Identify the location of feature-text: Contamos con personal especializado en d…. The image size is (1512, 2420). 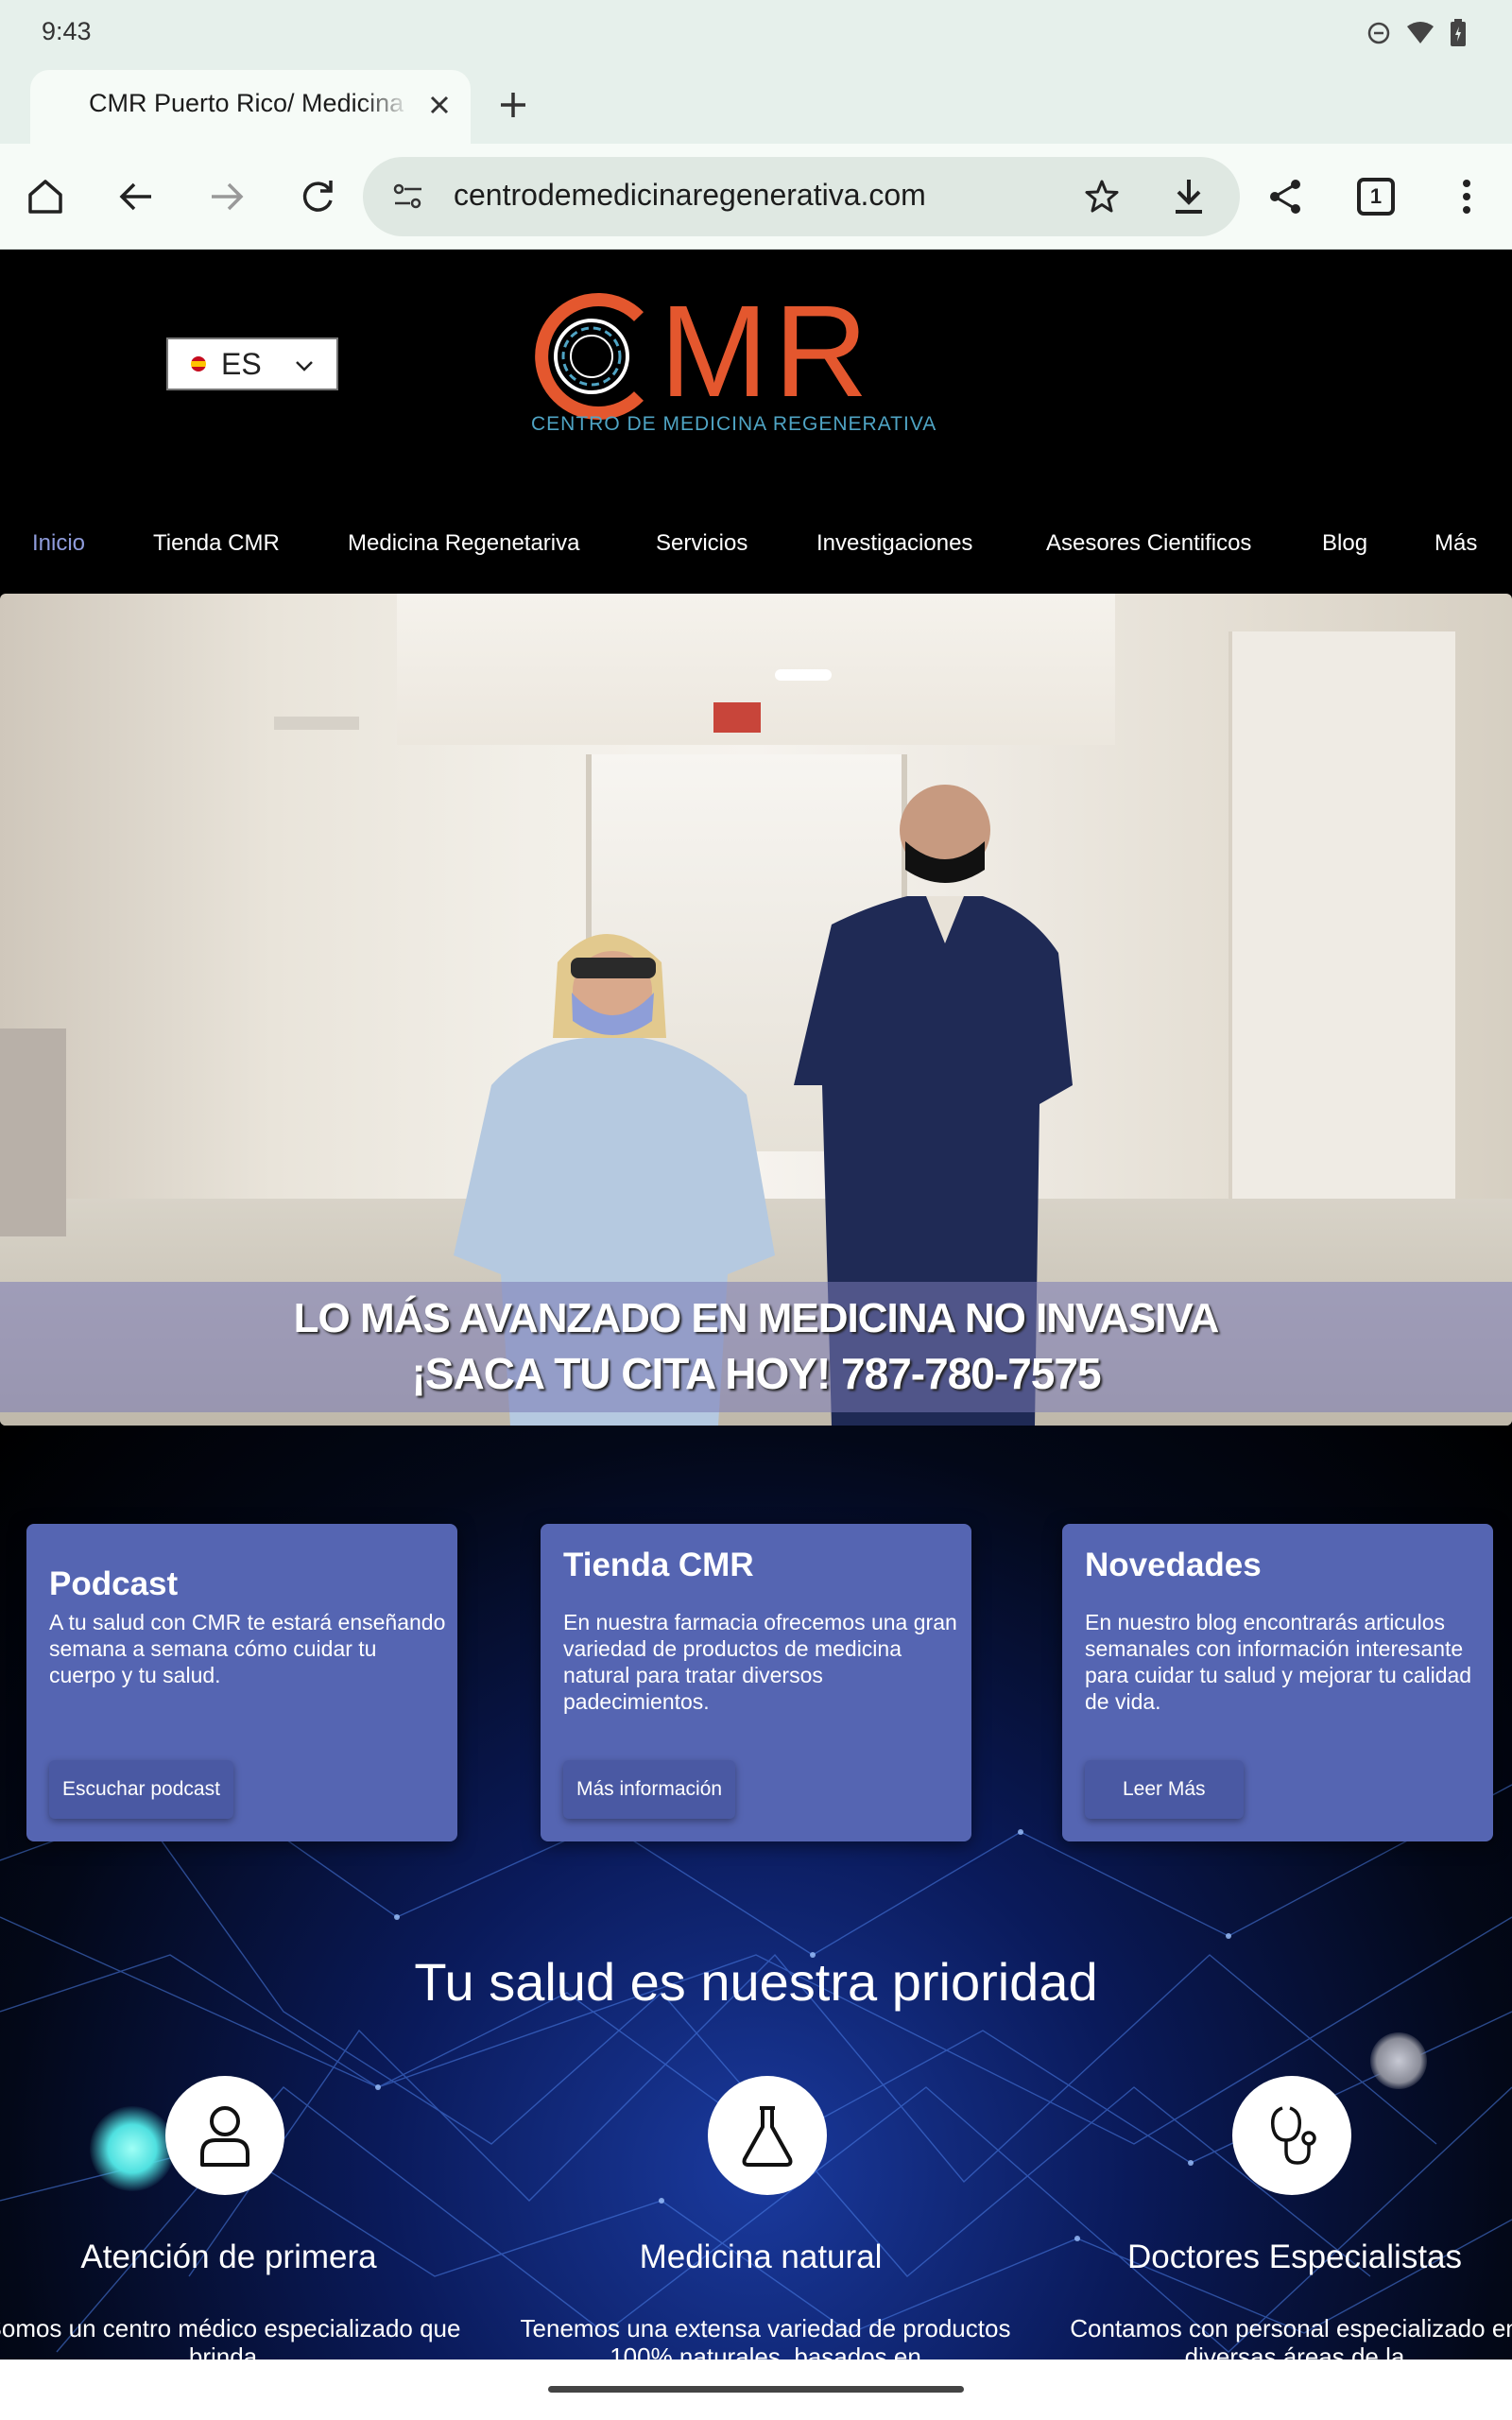
(1291, 2337).